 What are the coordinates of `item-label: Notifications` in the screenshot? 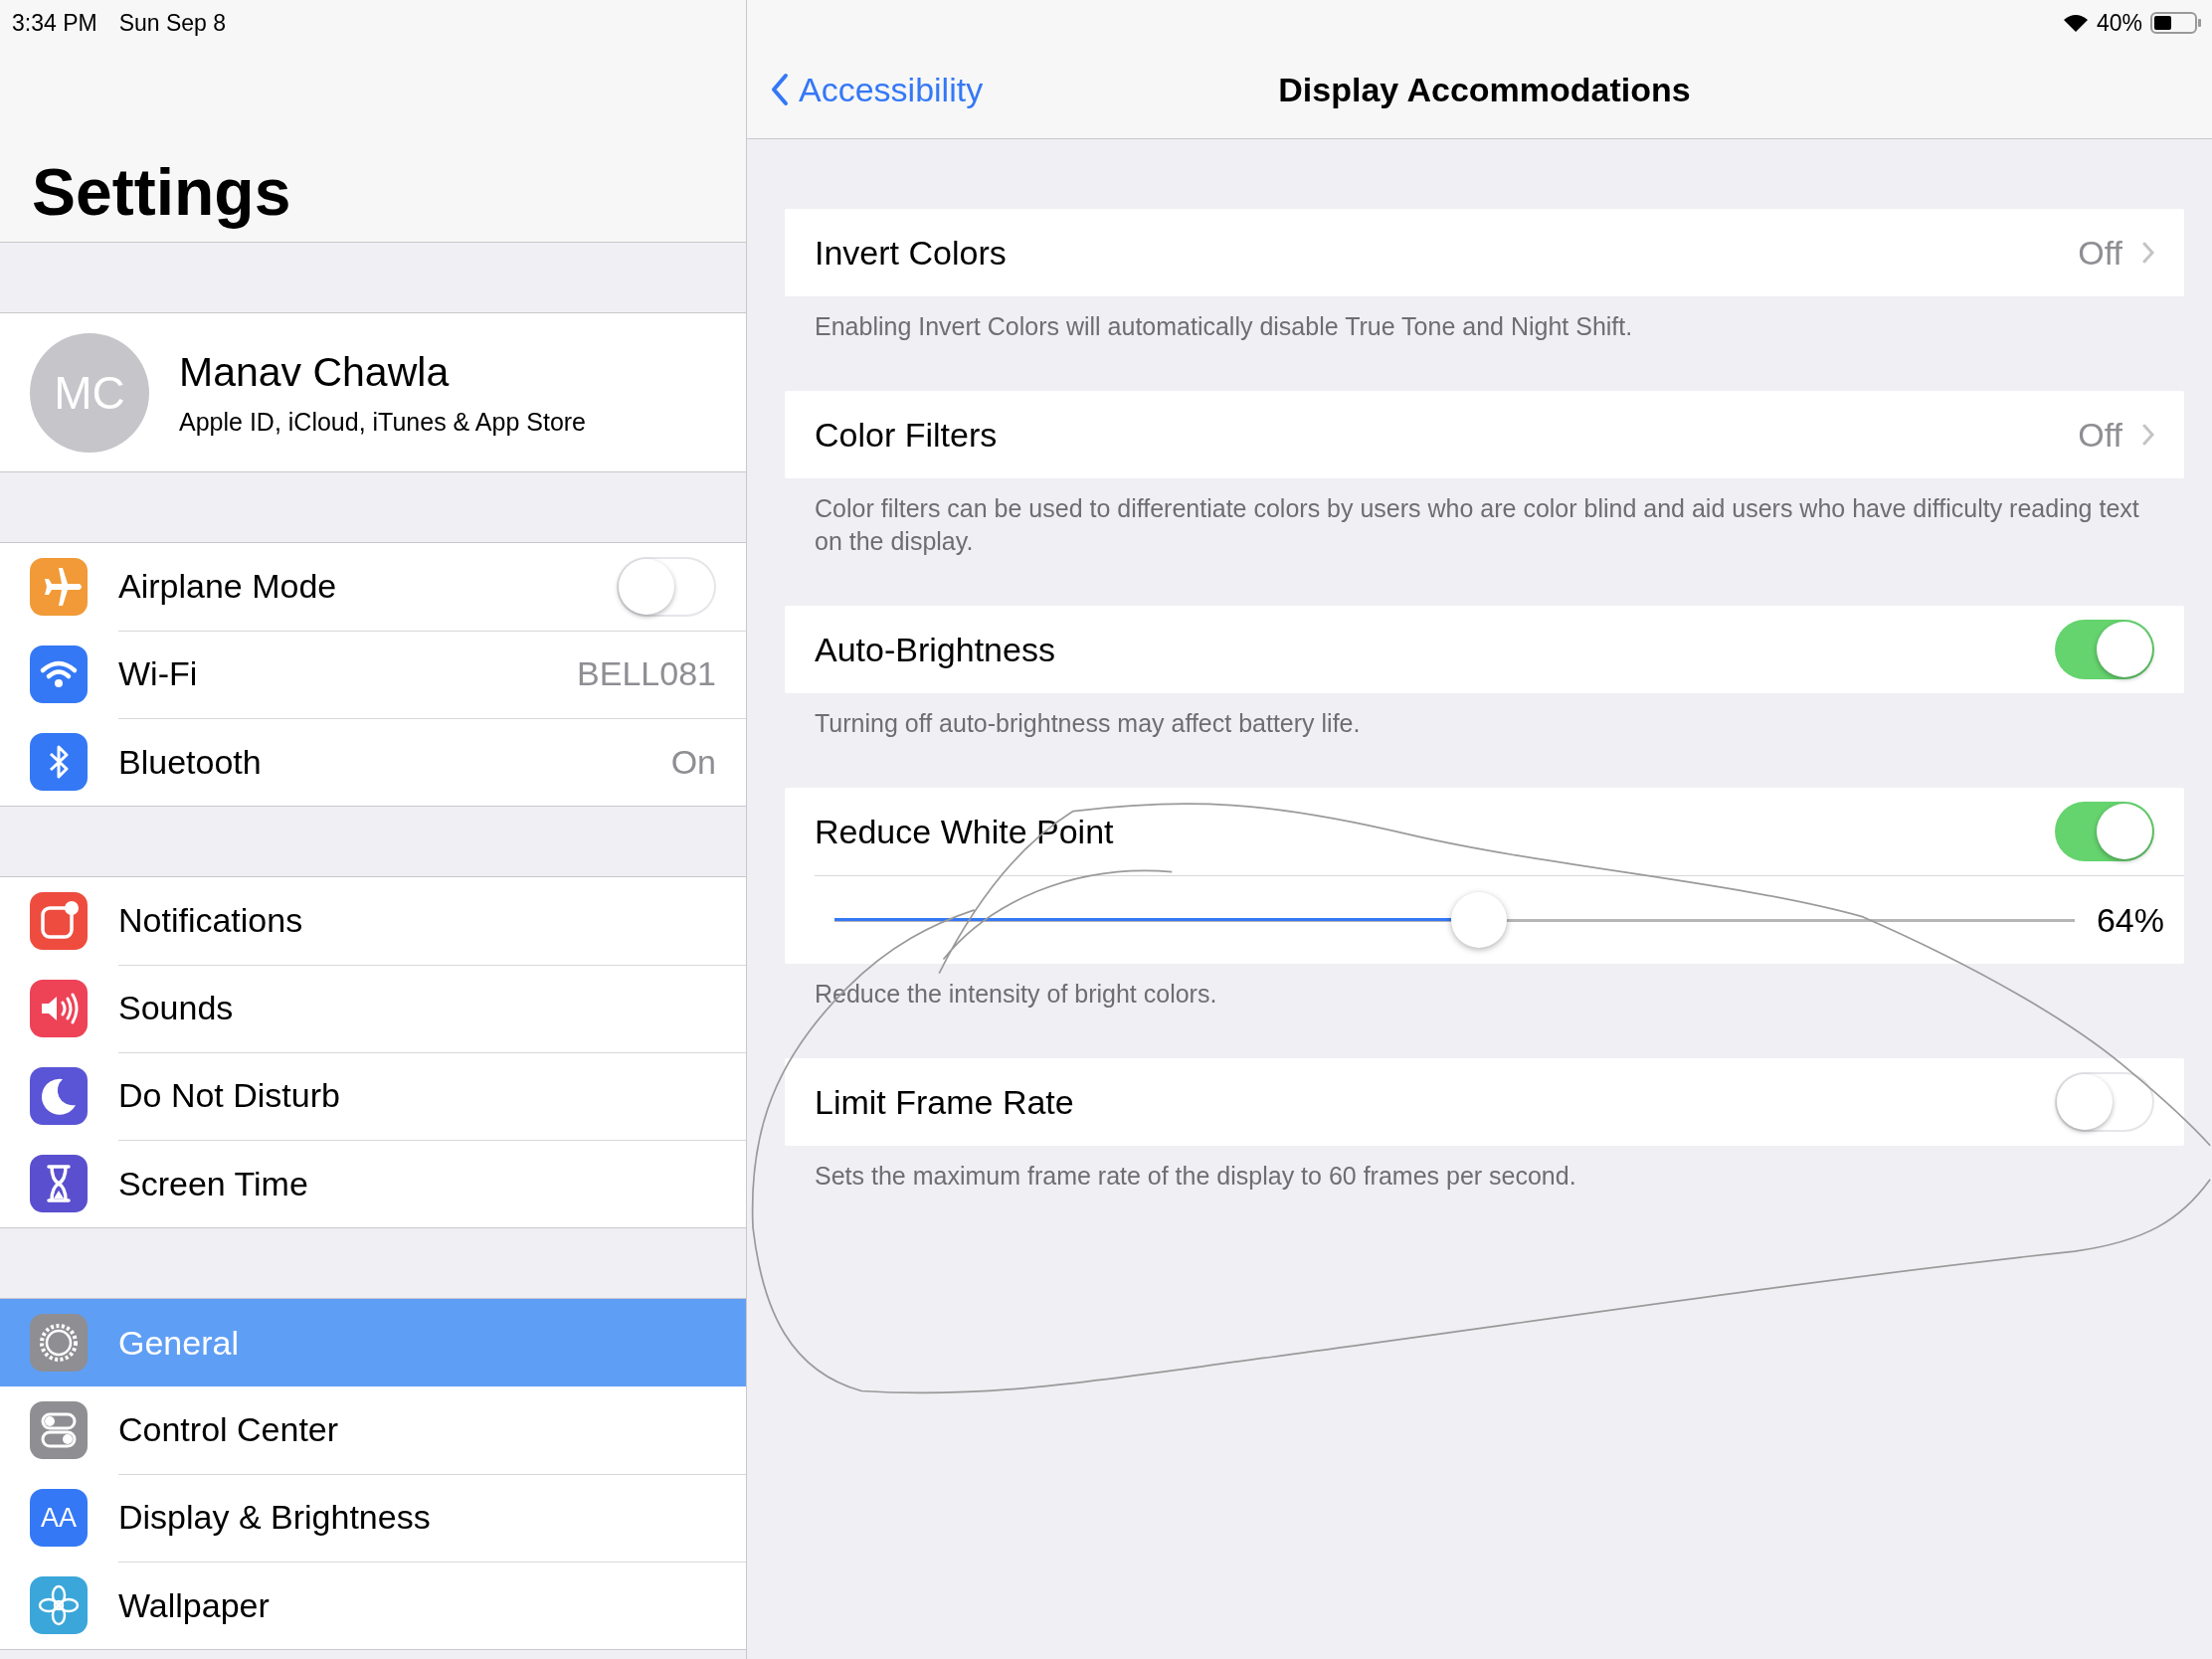 It's located at (211, 920).